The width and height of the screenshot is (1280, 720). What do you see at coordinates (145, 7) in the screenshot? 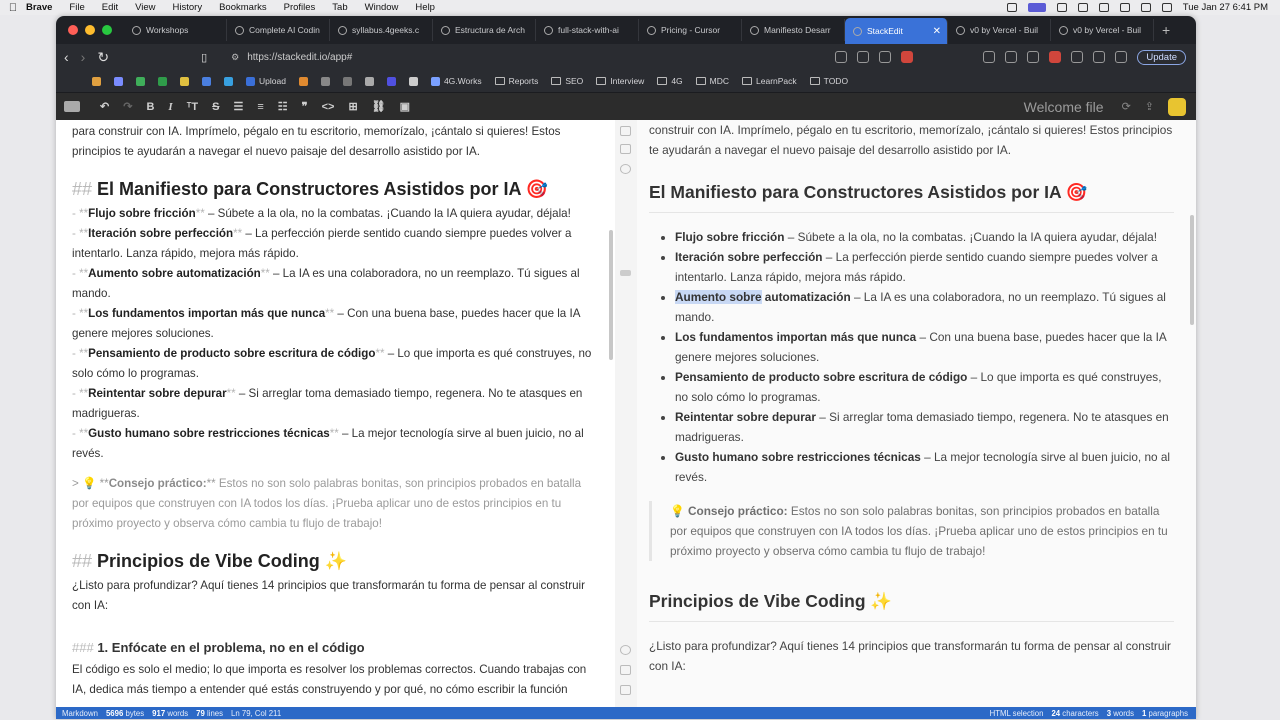
I see `menu-view: View` at bounding box center [145, 7].